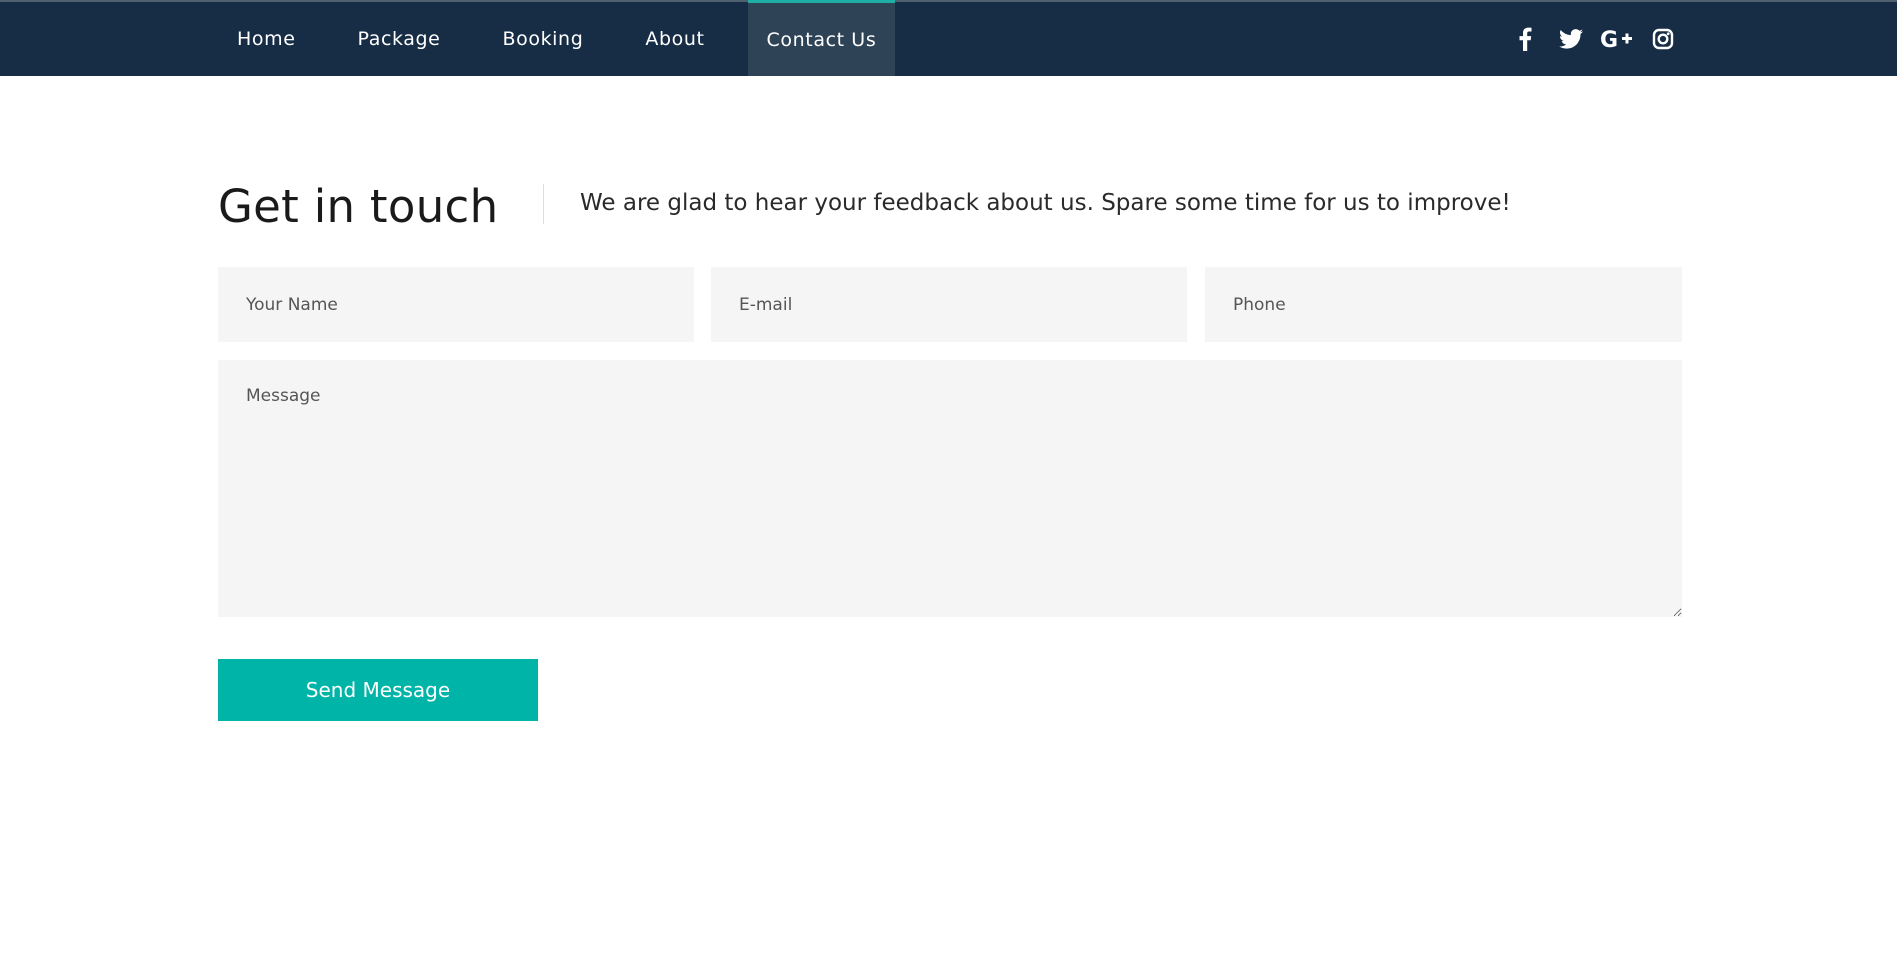 The height and width of the screenshot is (965, 1897). I want to click on social-links: G, so click(1594, 39).